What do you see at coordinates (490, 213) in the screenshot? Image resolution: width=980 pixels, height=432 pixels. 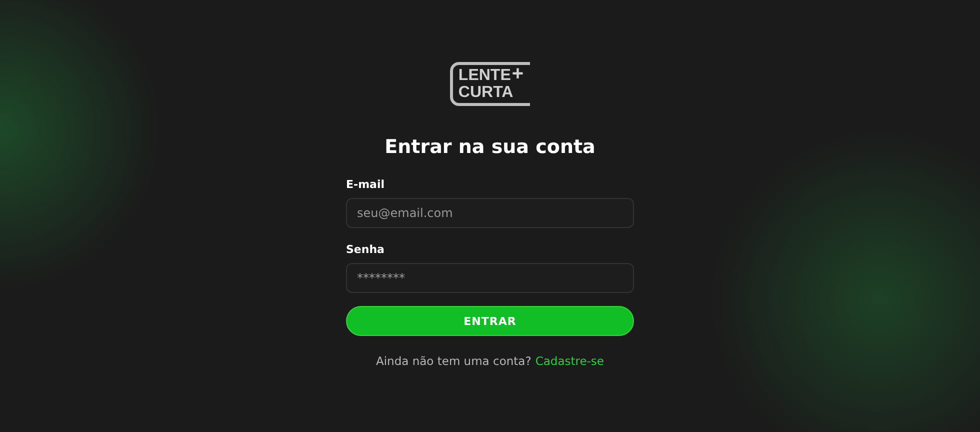 I see `input-field: seu@email.com` at bounding box center [490, 213].